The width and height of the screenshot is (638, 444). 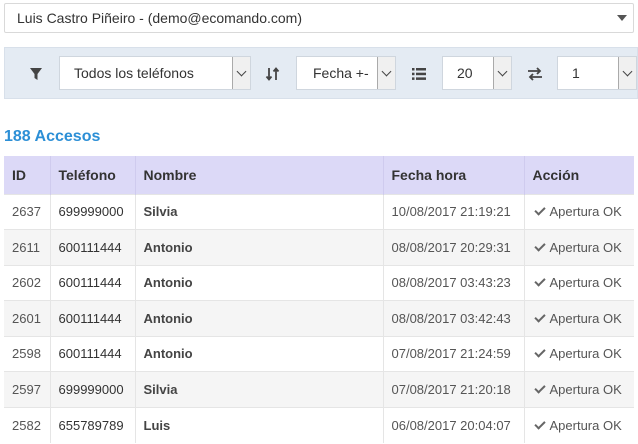 What do you see at coordinates (259, 175) in the screenshot?
I see `column-header-name: Nombre` at bounding box center [259, 175].